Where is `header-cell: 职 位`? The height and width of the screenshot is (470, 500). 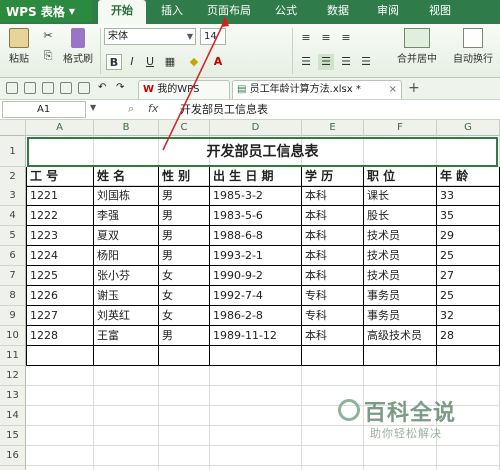
header-cell: 职 位 is located at coordinates (400, 177).